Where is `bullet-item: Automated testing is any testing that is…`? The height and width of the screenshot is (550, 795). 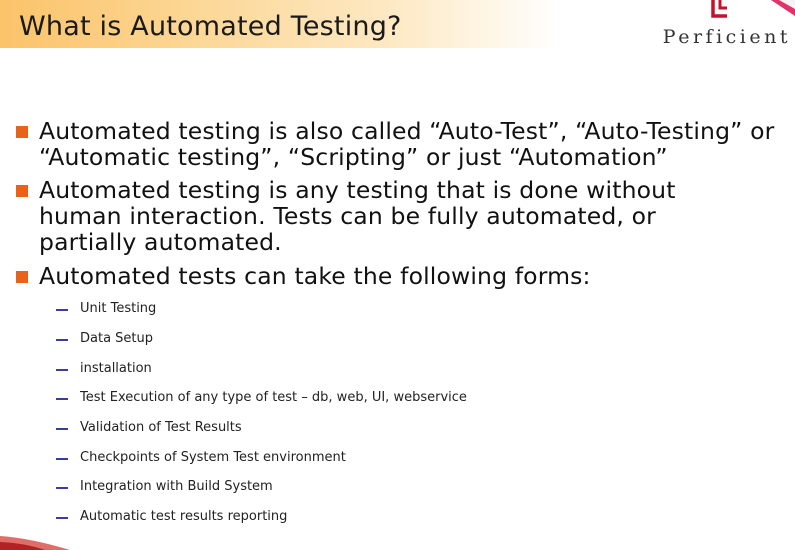 bullet-item: Automated testing is any testing that is… is located at coordinates (401, 216).